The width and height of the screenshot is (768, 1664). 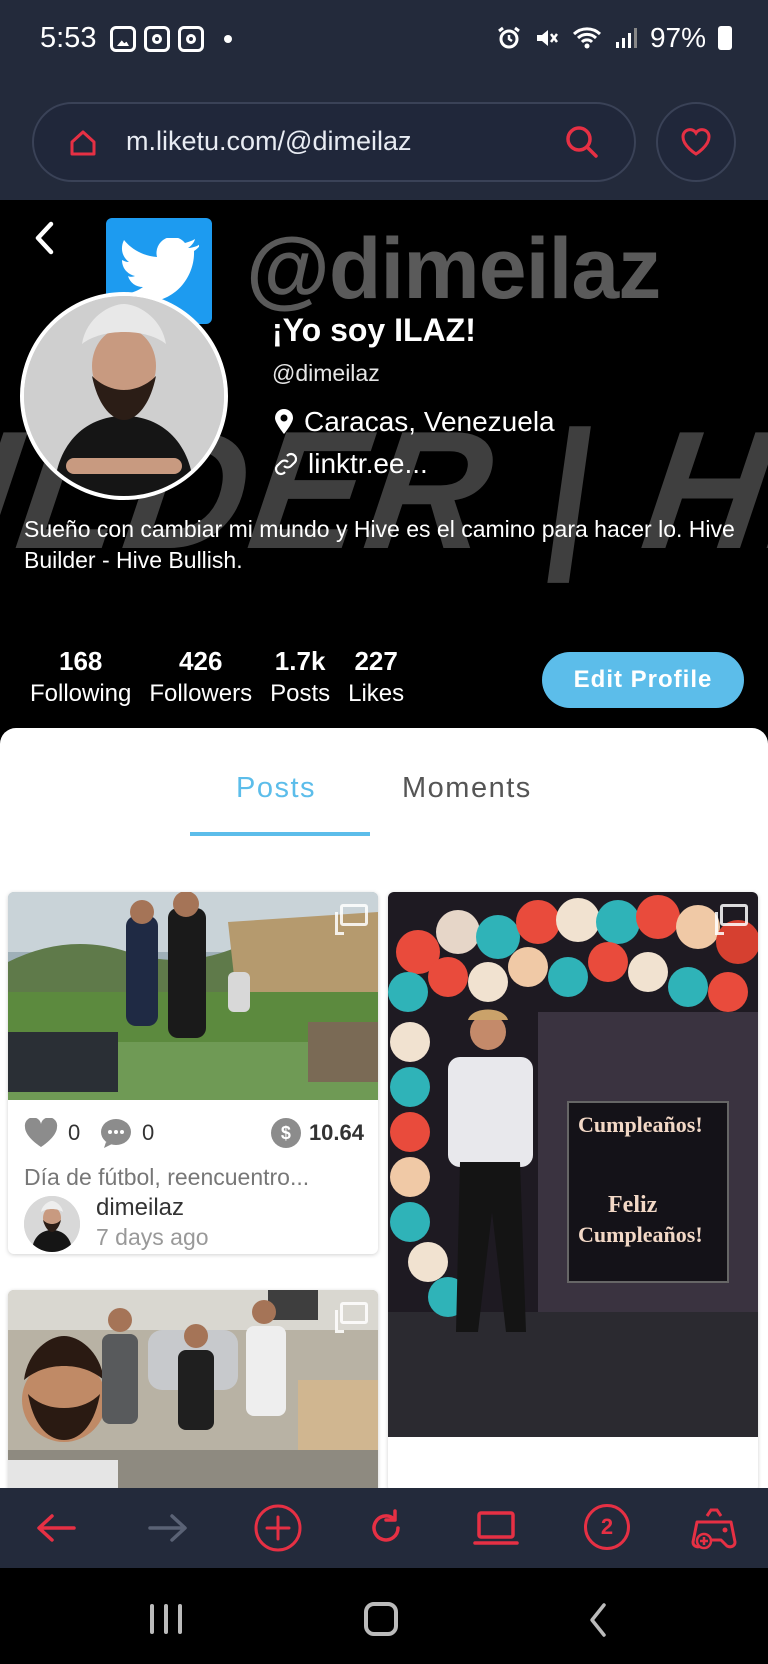 I want to click on home-button, so click(x=381, y=1619).